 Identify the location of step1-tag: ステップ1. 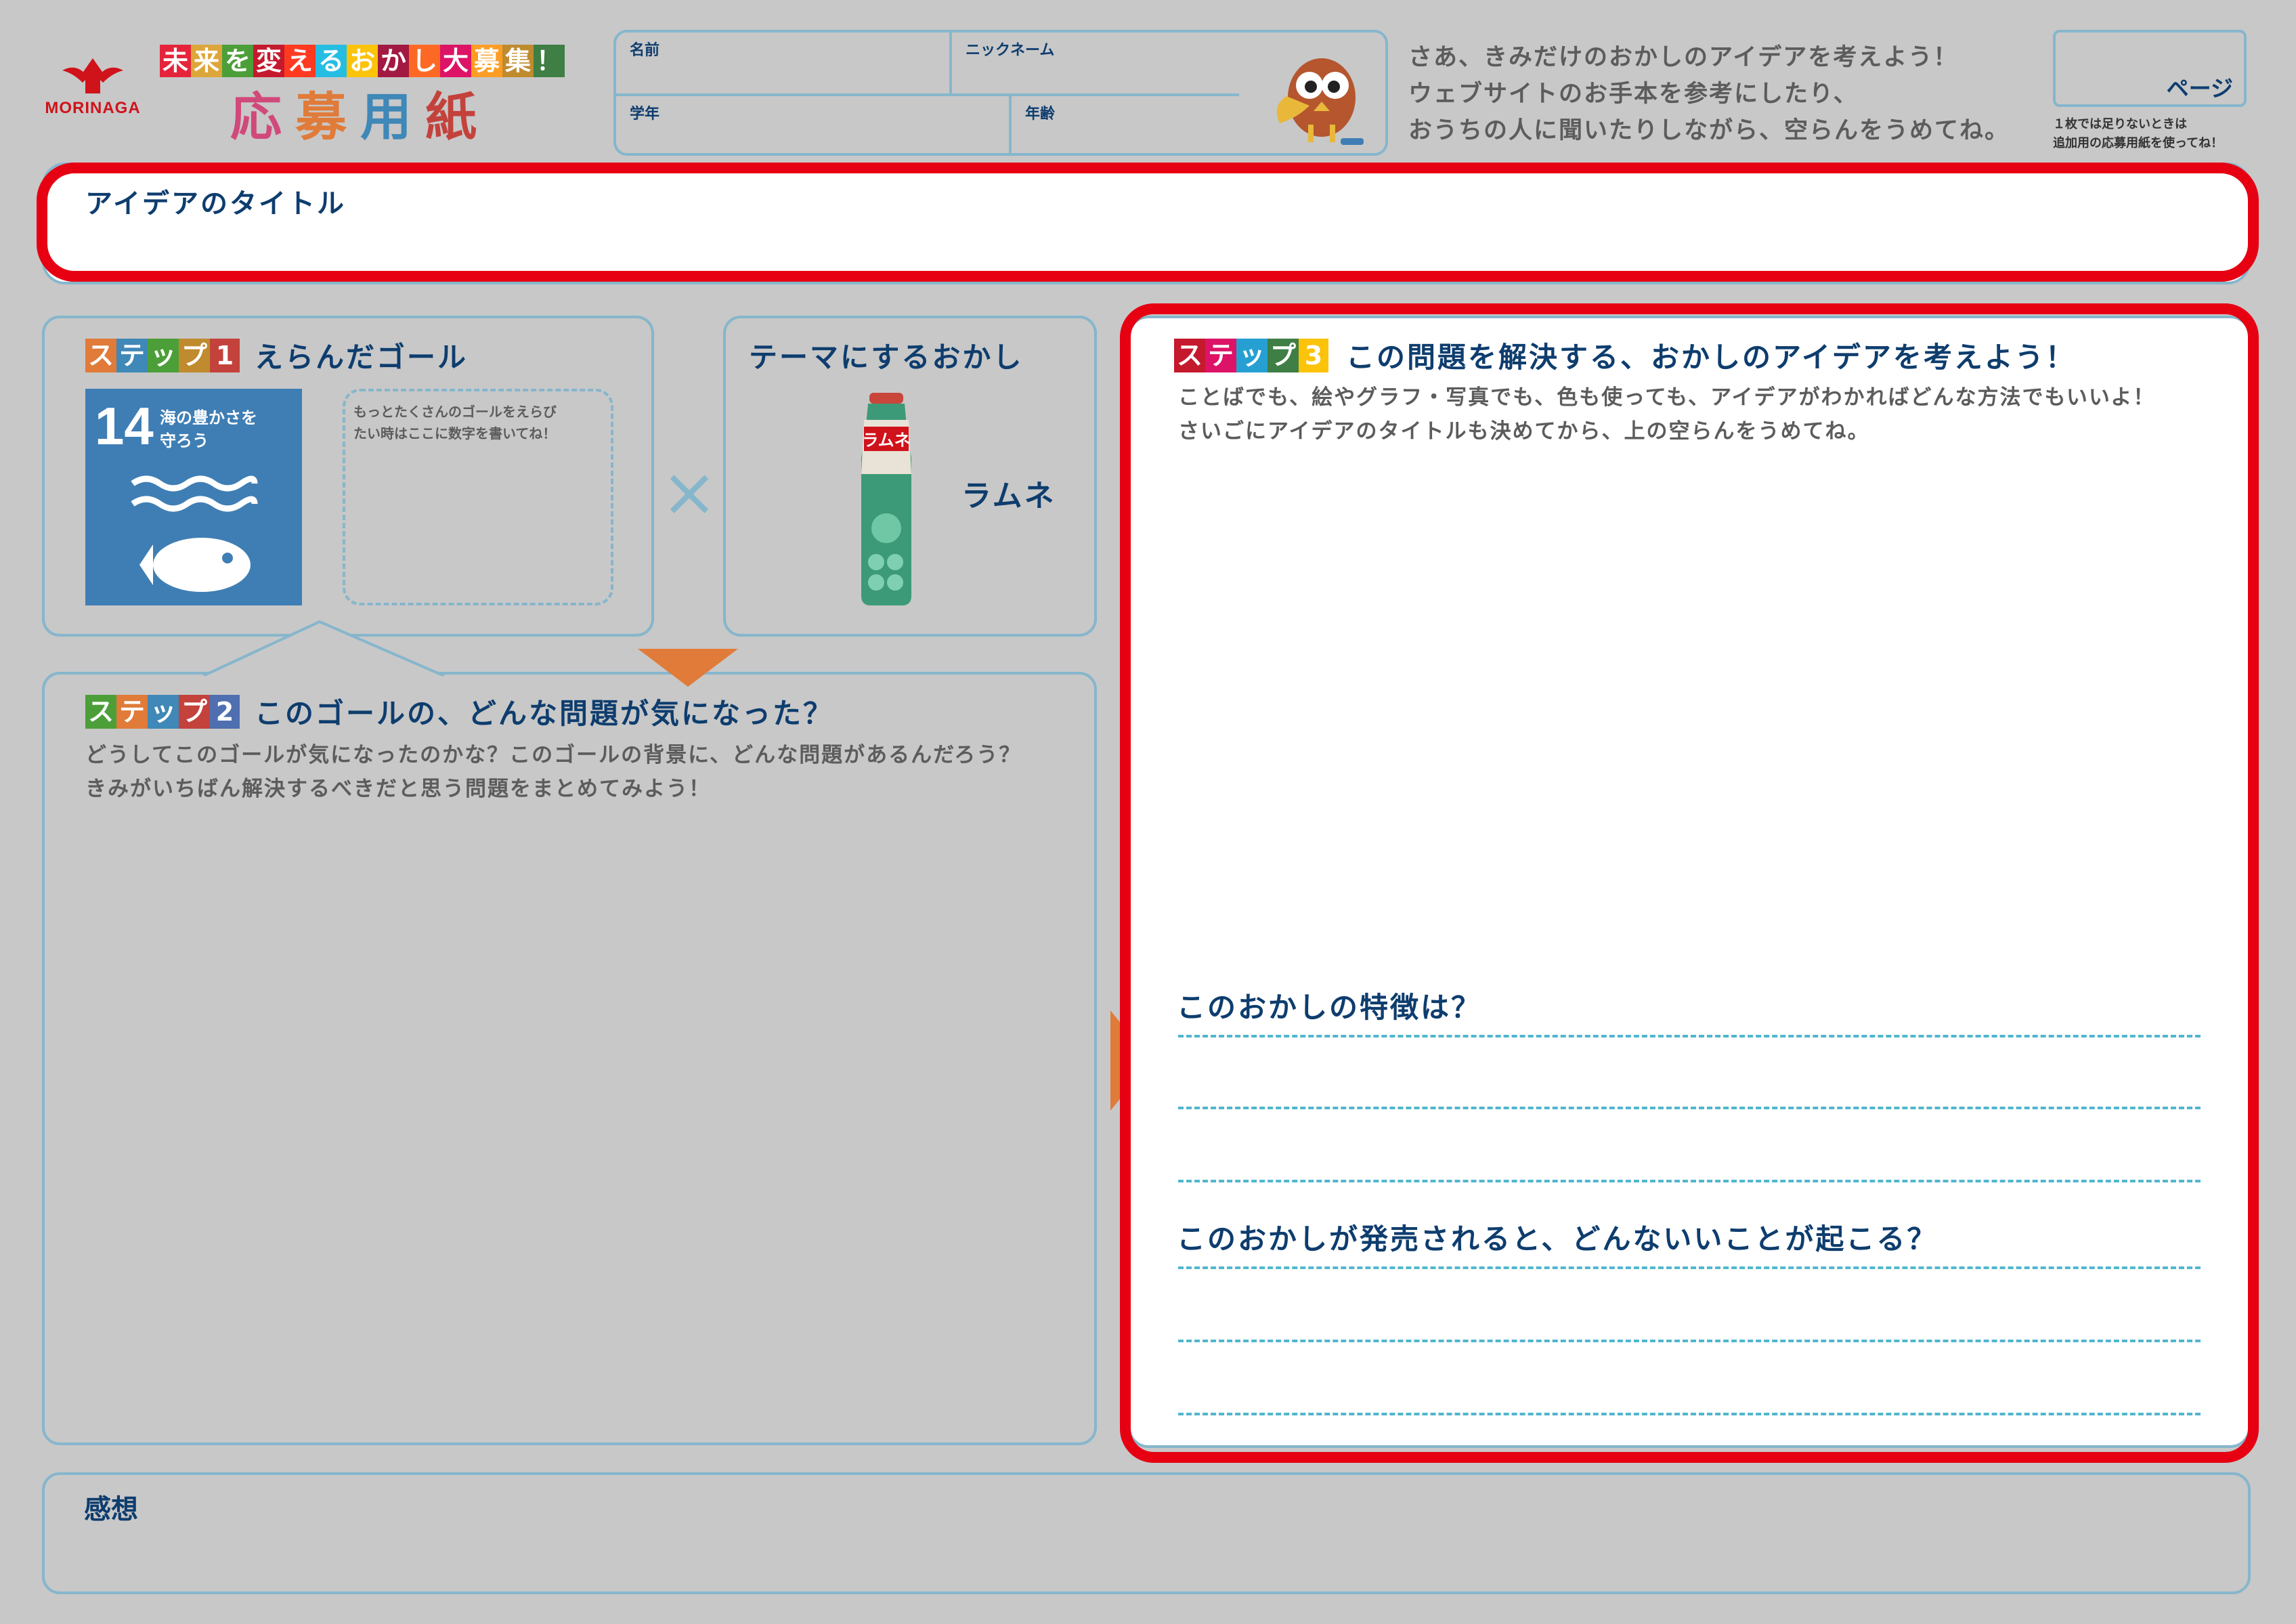
(162, 355).